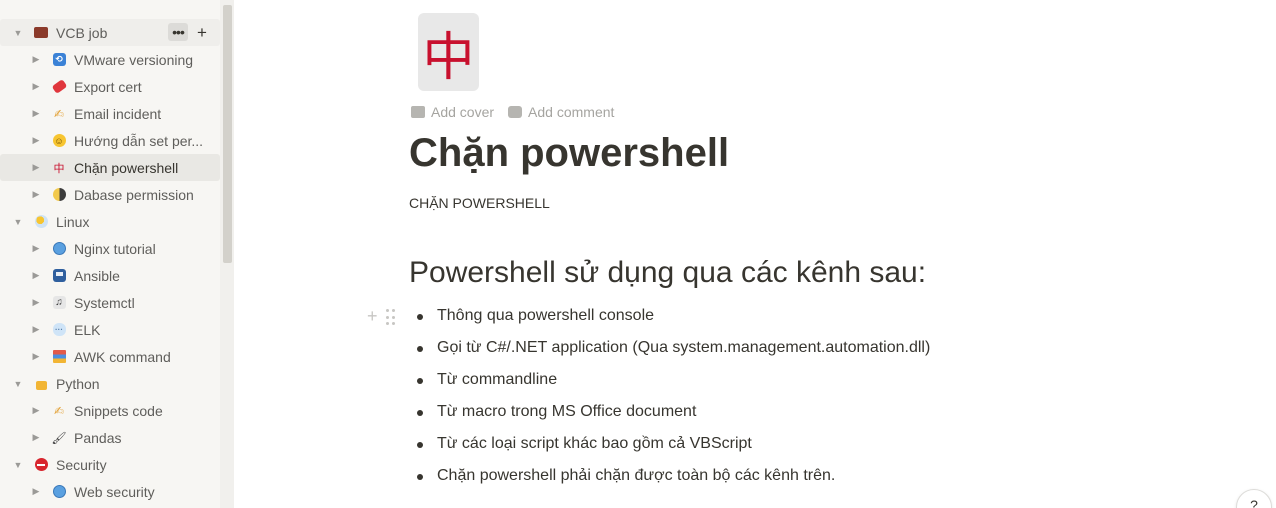 This screenshot has width=1276, height=508. I want to click on block-controls: +, so click(381, 316).